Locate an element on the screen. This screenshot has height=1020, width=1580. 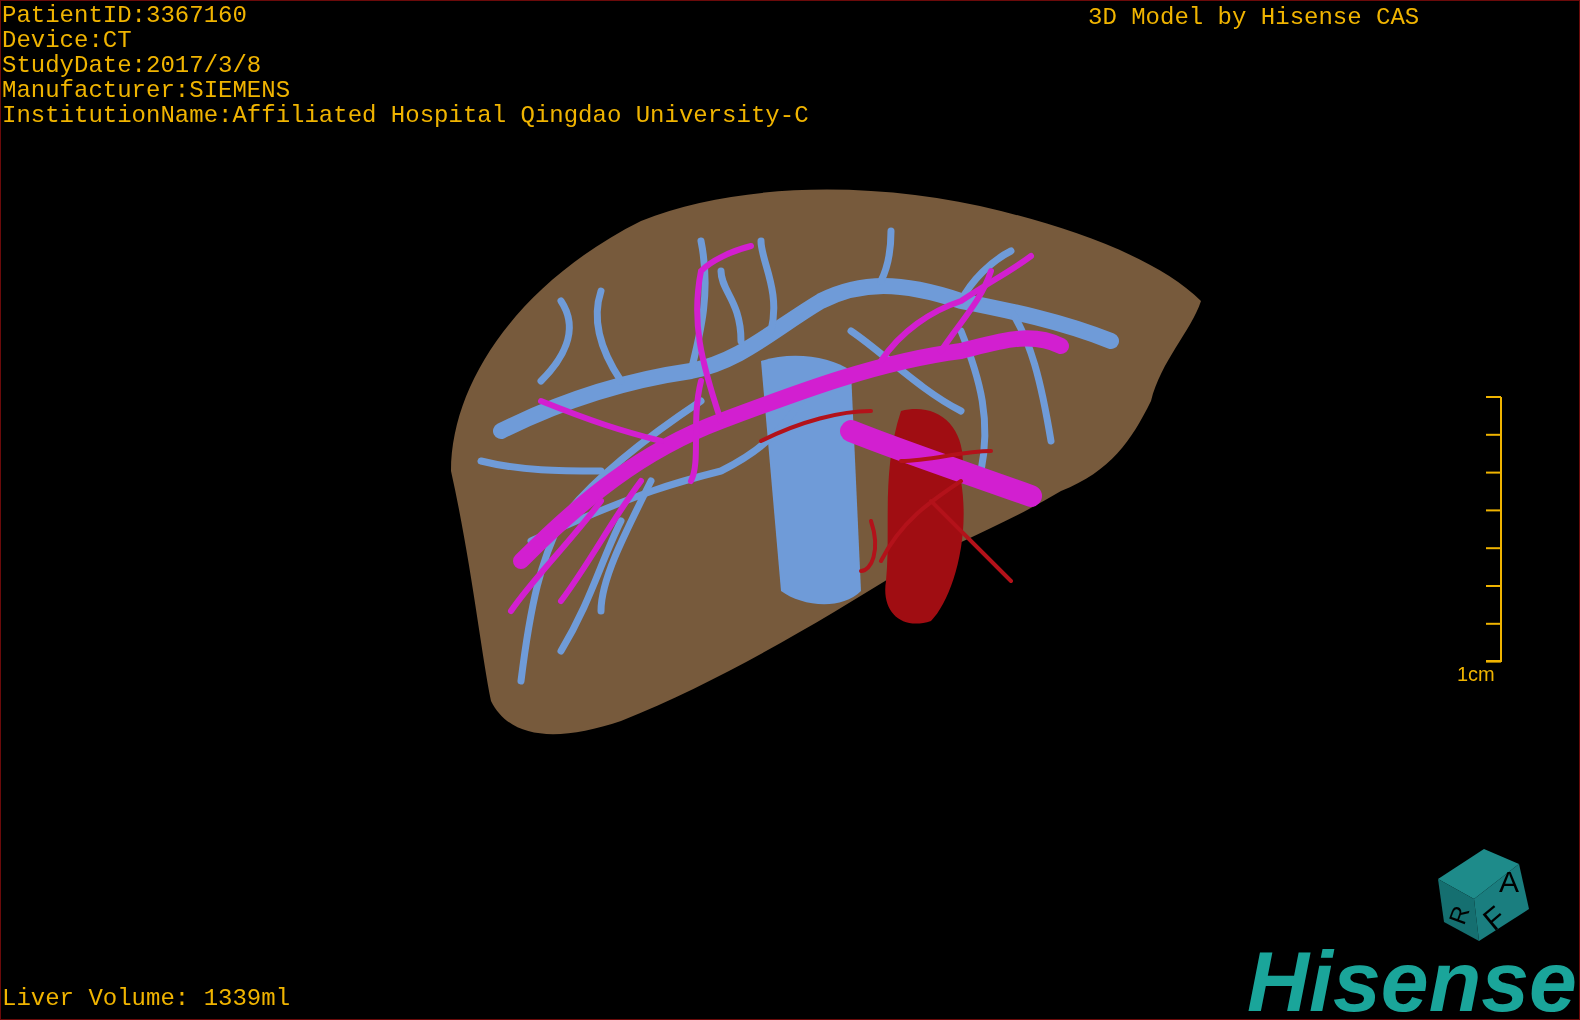
dicom-info-line: Device:CT is located at coordinates (67, 40).